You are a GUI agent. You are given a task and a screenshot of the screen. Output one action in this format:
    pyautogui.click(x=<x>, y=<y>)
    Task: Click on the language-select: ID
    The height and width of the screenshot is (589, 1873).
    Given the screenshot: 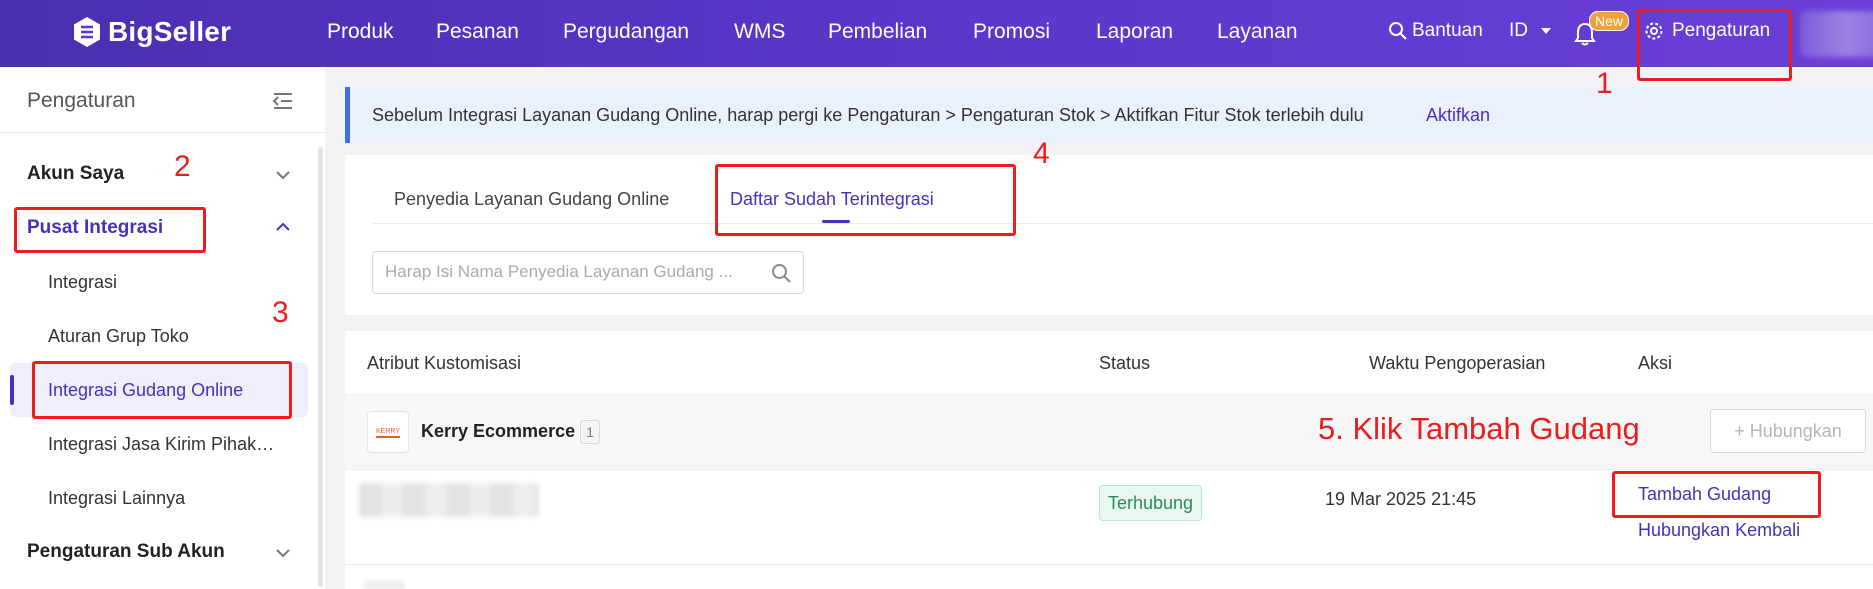 What is the action you would take?
    pyautogui.click(x=1530, y=31)
    